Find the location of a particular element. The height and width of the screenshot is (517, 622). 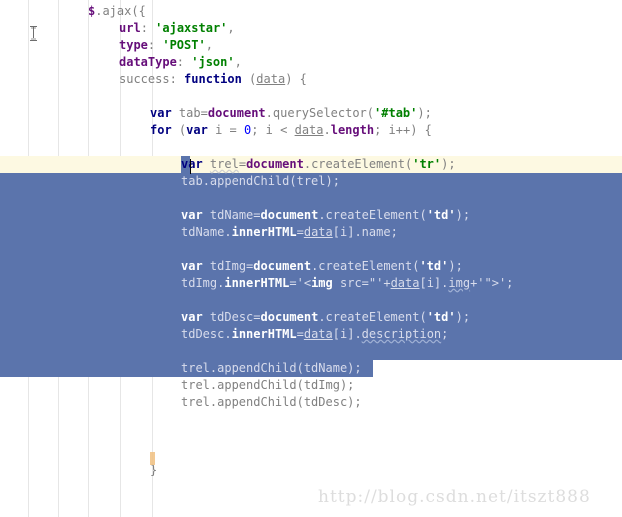

code-line: for (var i = 0; i < data.length; i++) { is located at coordinates (311, 130).